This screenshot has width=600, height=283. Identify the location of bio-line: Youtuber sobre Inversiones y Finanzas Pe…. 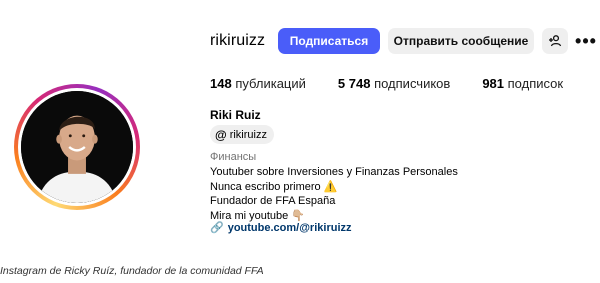
(334, 172).